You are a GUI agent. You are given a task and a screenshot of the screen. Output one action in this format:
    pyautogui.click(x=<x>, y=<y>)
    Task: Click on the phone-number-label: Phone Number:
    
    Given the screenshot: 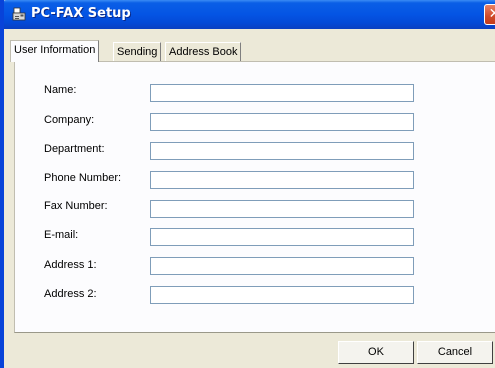 What is the action you would take?
    pyautogui.click(x=83, y=178)
    